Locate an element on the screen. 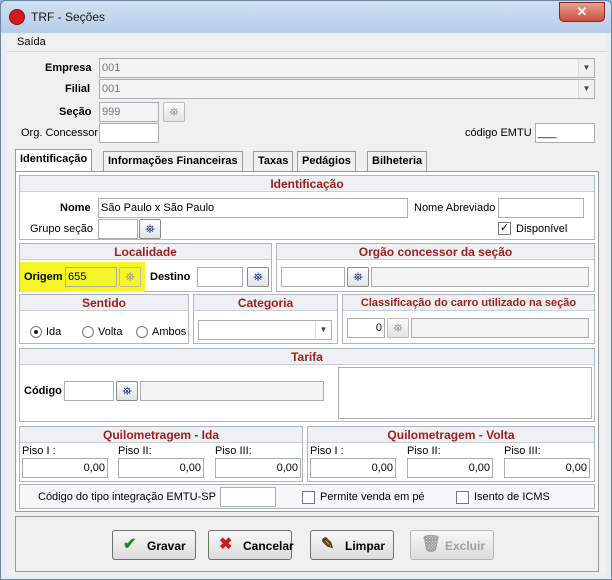 This screenshot has height=580, width=612. tarifa-codigo-input is located at coordinates (89, 391).